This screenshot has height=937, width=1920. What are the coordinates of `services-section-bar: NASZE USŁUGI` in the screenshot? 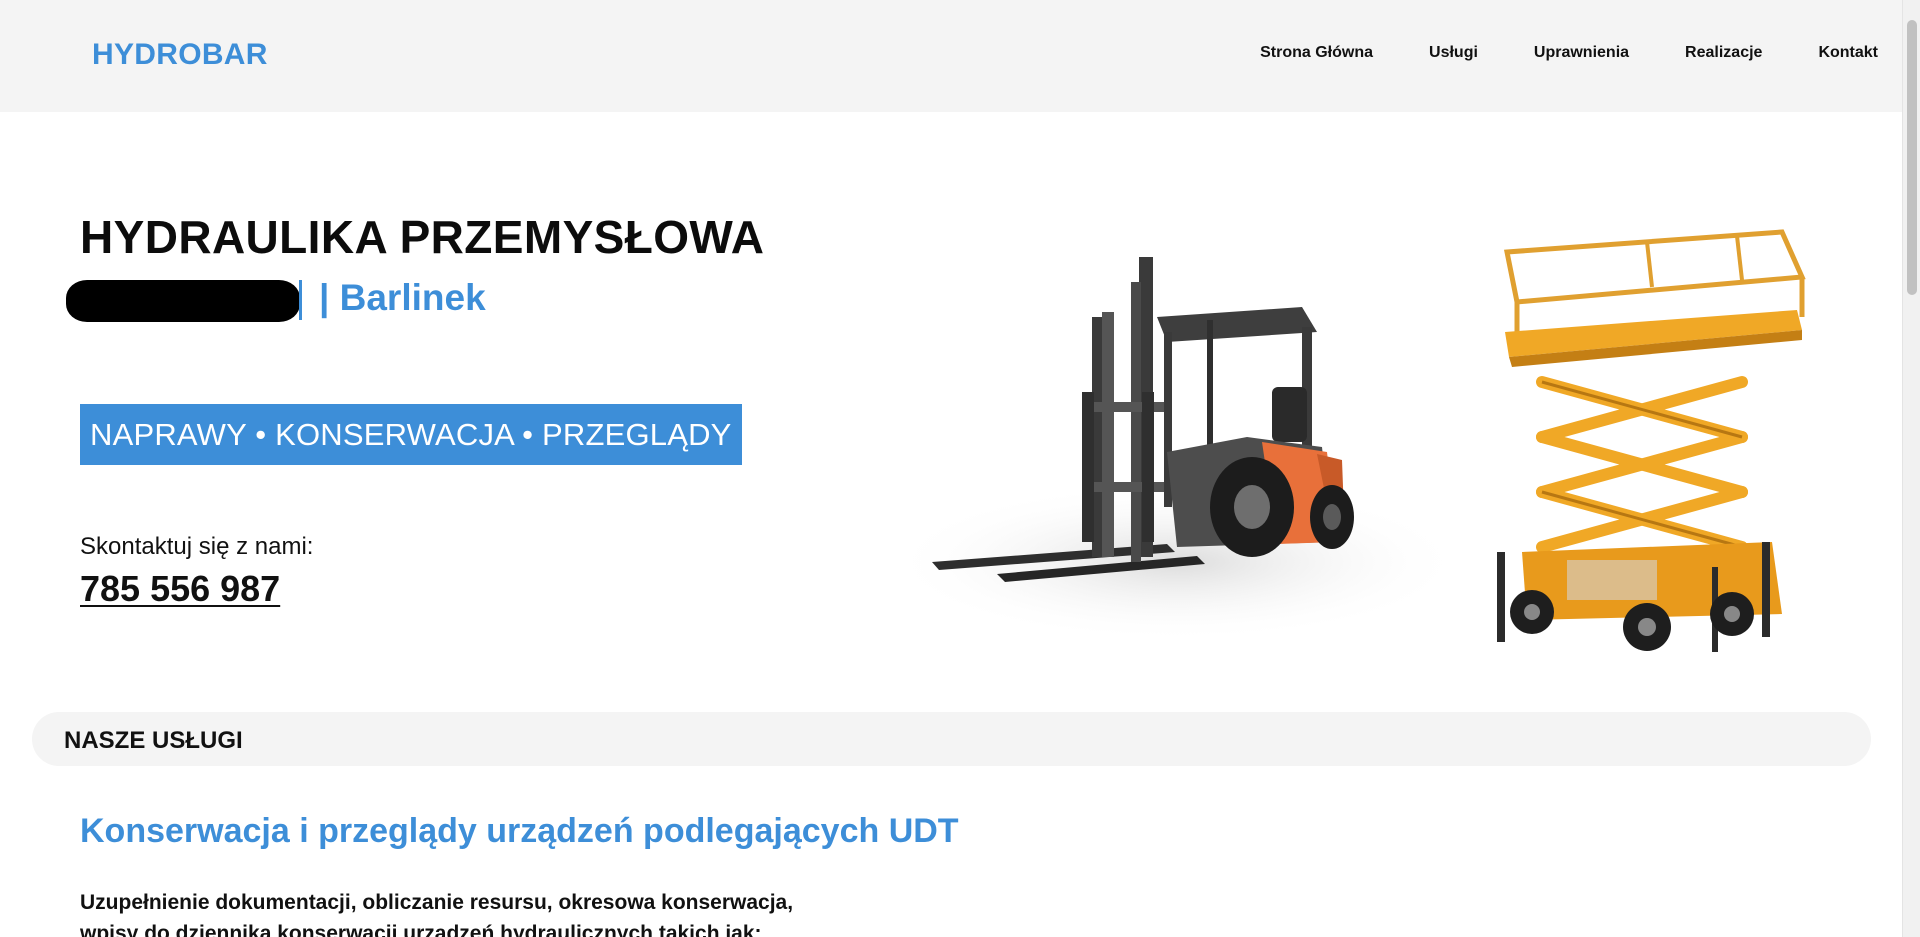 It's located at (951, 739).